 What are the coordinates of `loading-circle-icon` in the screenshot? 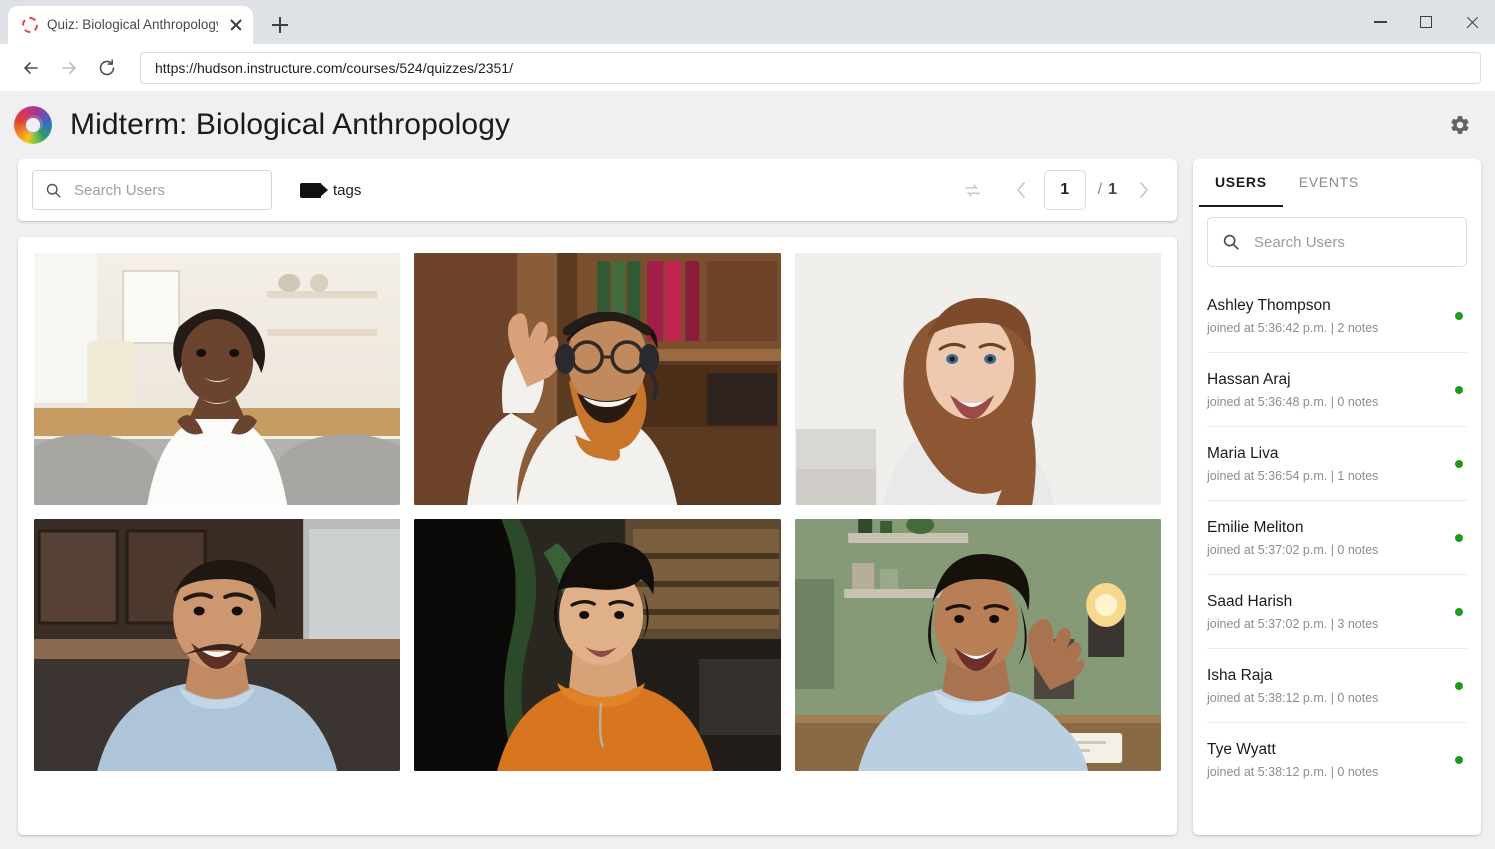 It's located at (30, 25).